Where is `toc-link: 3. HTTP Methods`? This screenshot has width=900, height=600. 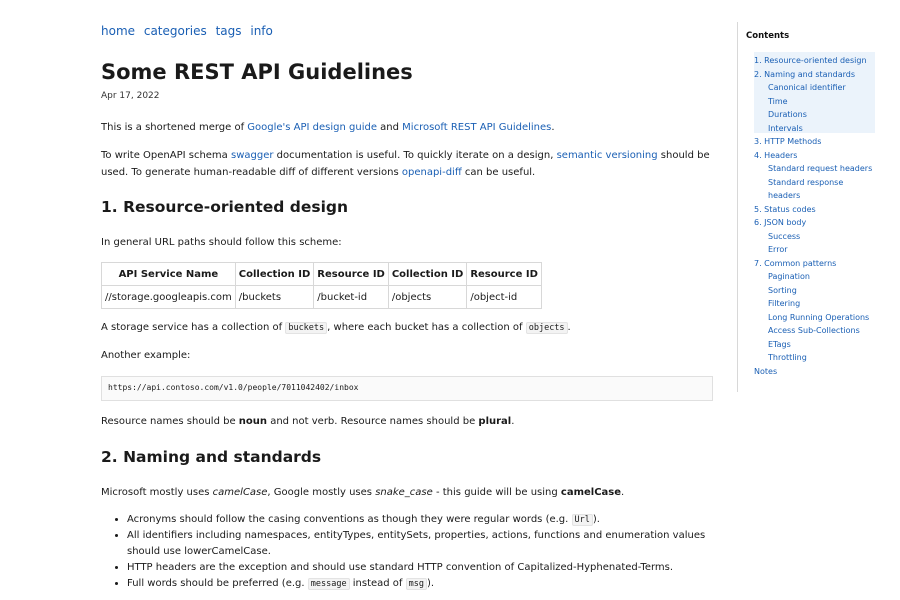
toc-link: 3. HTTP Methods is located at coordinates (787, 141).